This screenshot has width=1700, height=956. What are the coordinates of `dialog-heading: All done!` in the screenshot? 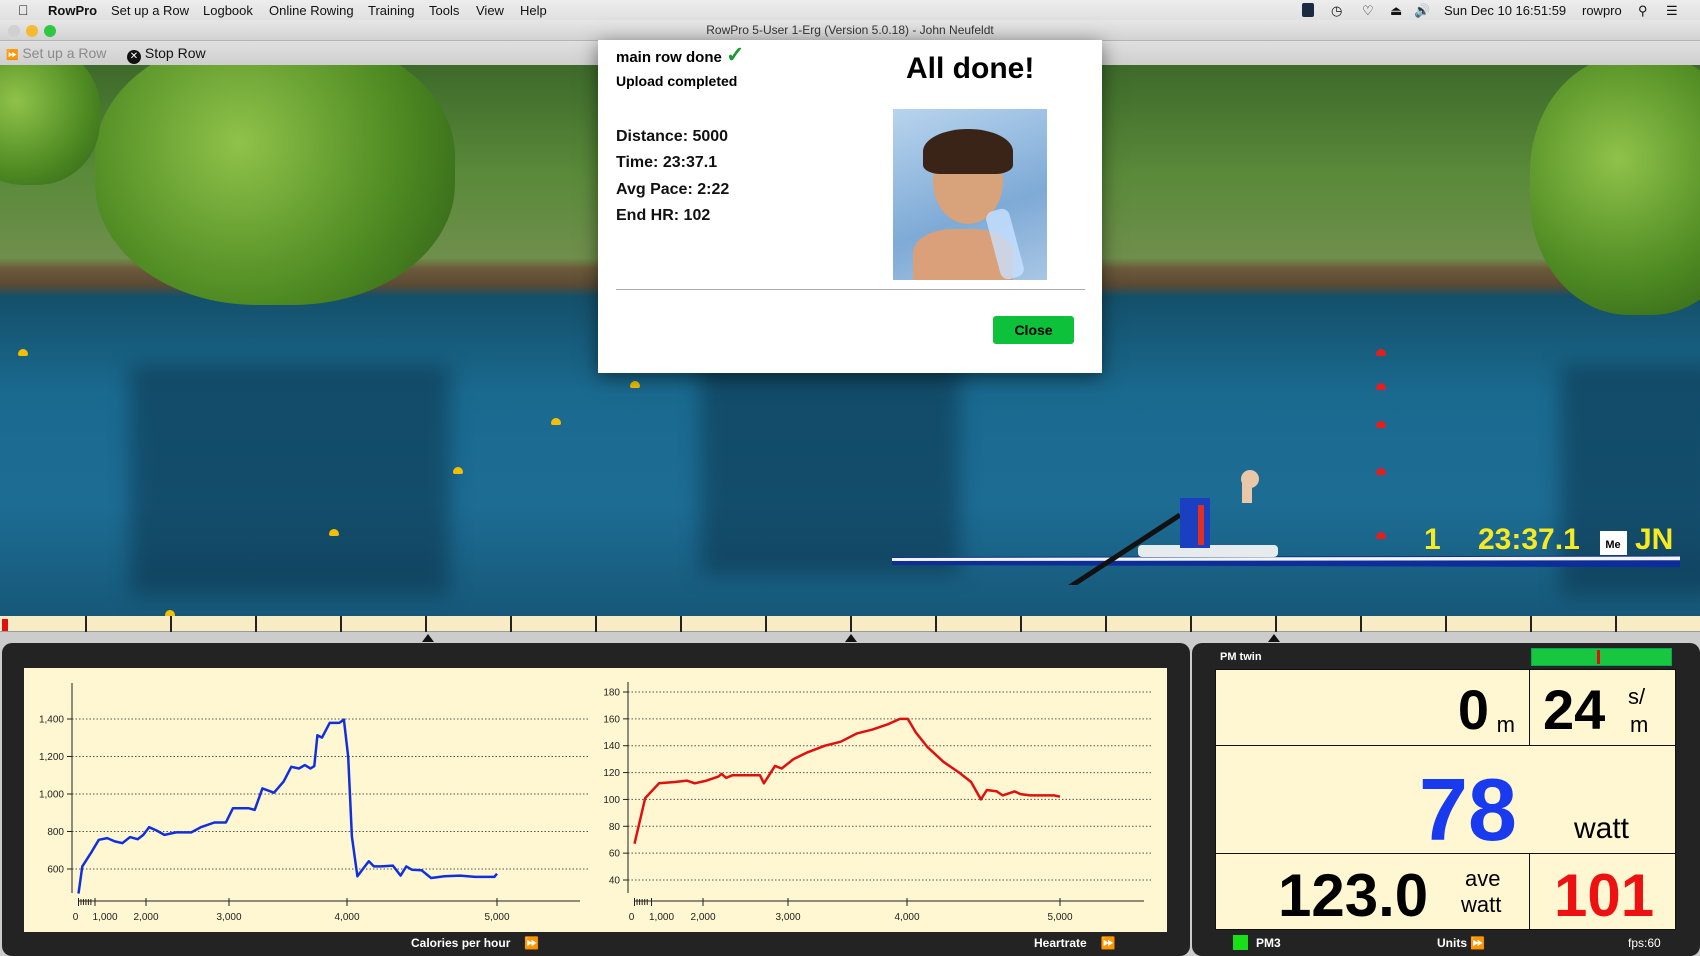 It's located at (970, 68).